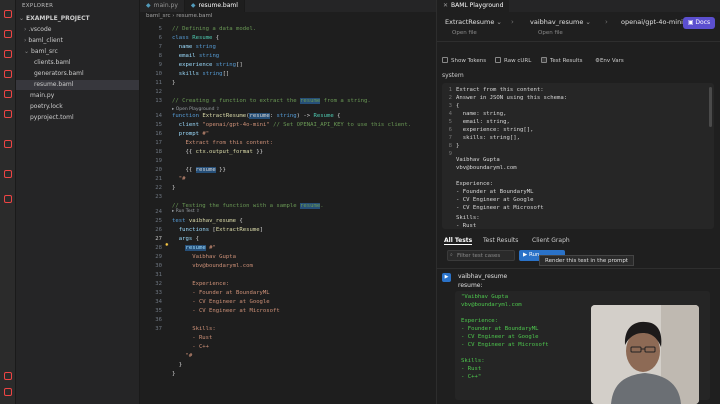 The image size is (720, 404). Describe the element at coordinates (197, 47) in the screenshot. I see `code-line: name string` at that location.